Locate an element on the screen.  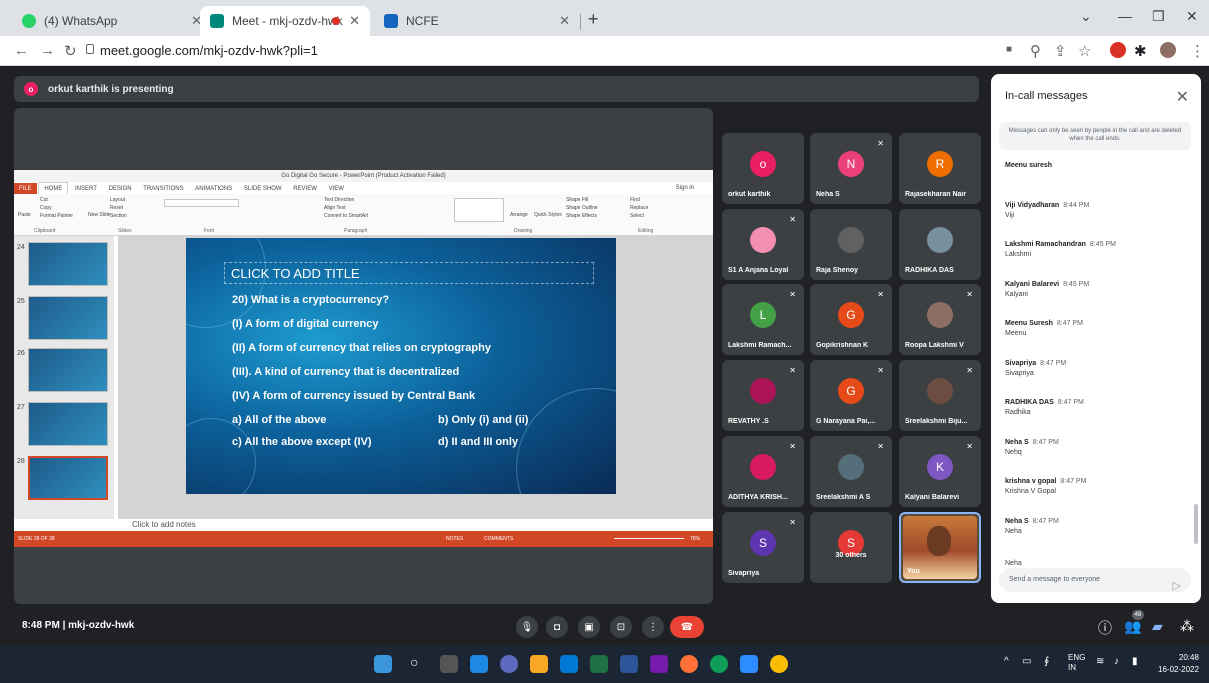
menu-kebab-icon: ⋮ is located at coordinates (1197, 51).